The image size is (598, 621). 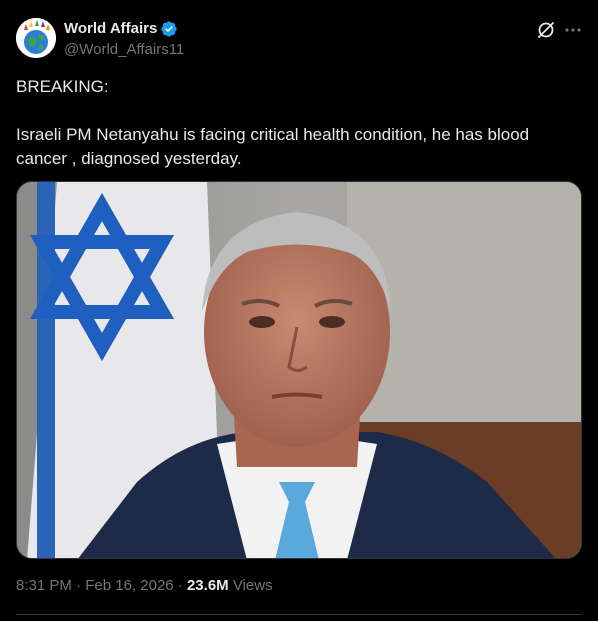 What do you see at coordinates (110, 29) in the screenshot?
I see `display-name: World Affairs` at bounding box center [110, 29].